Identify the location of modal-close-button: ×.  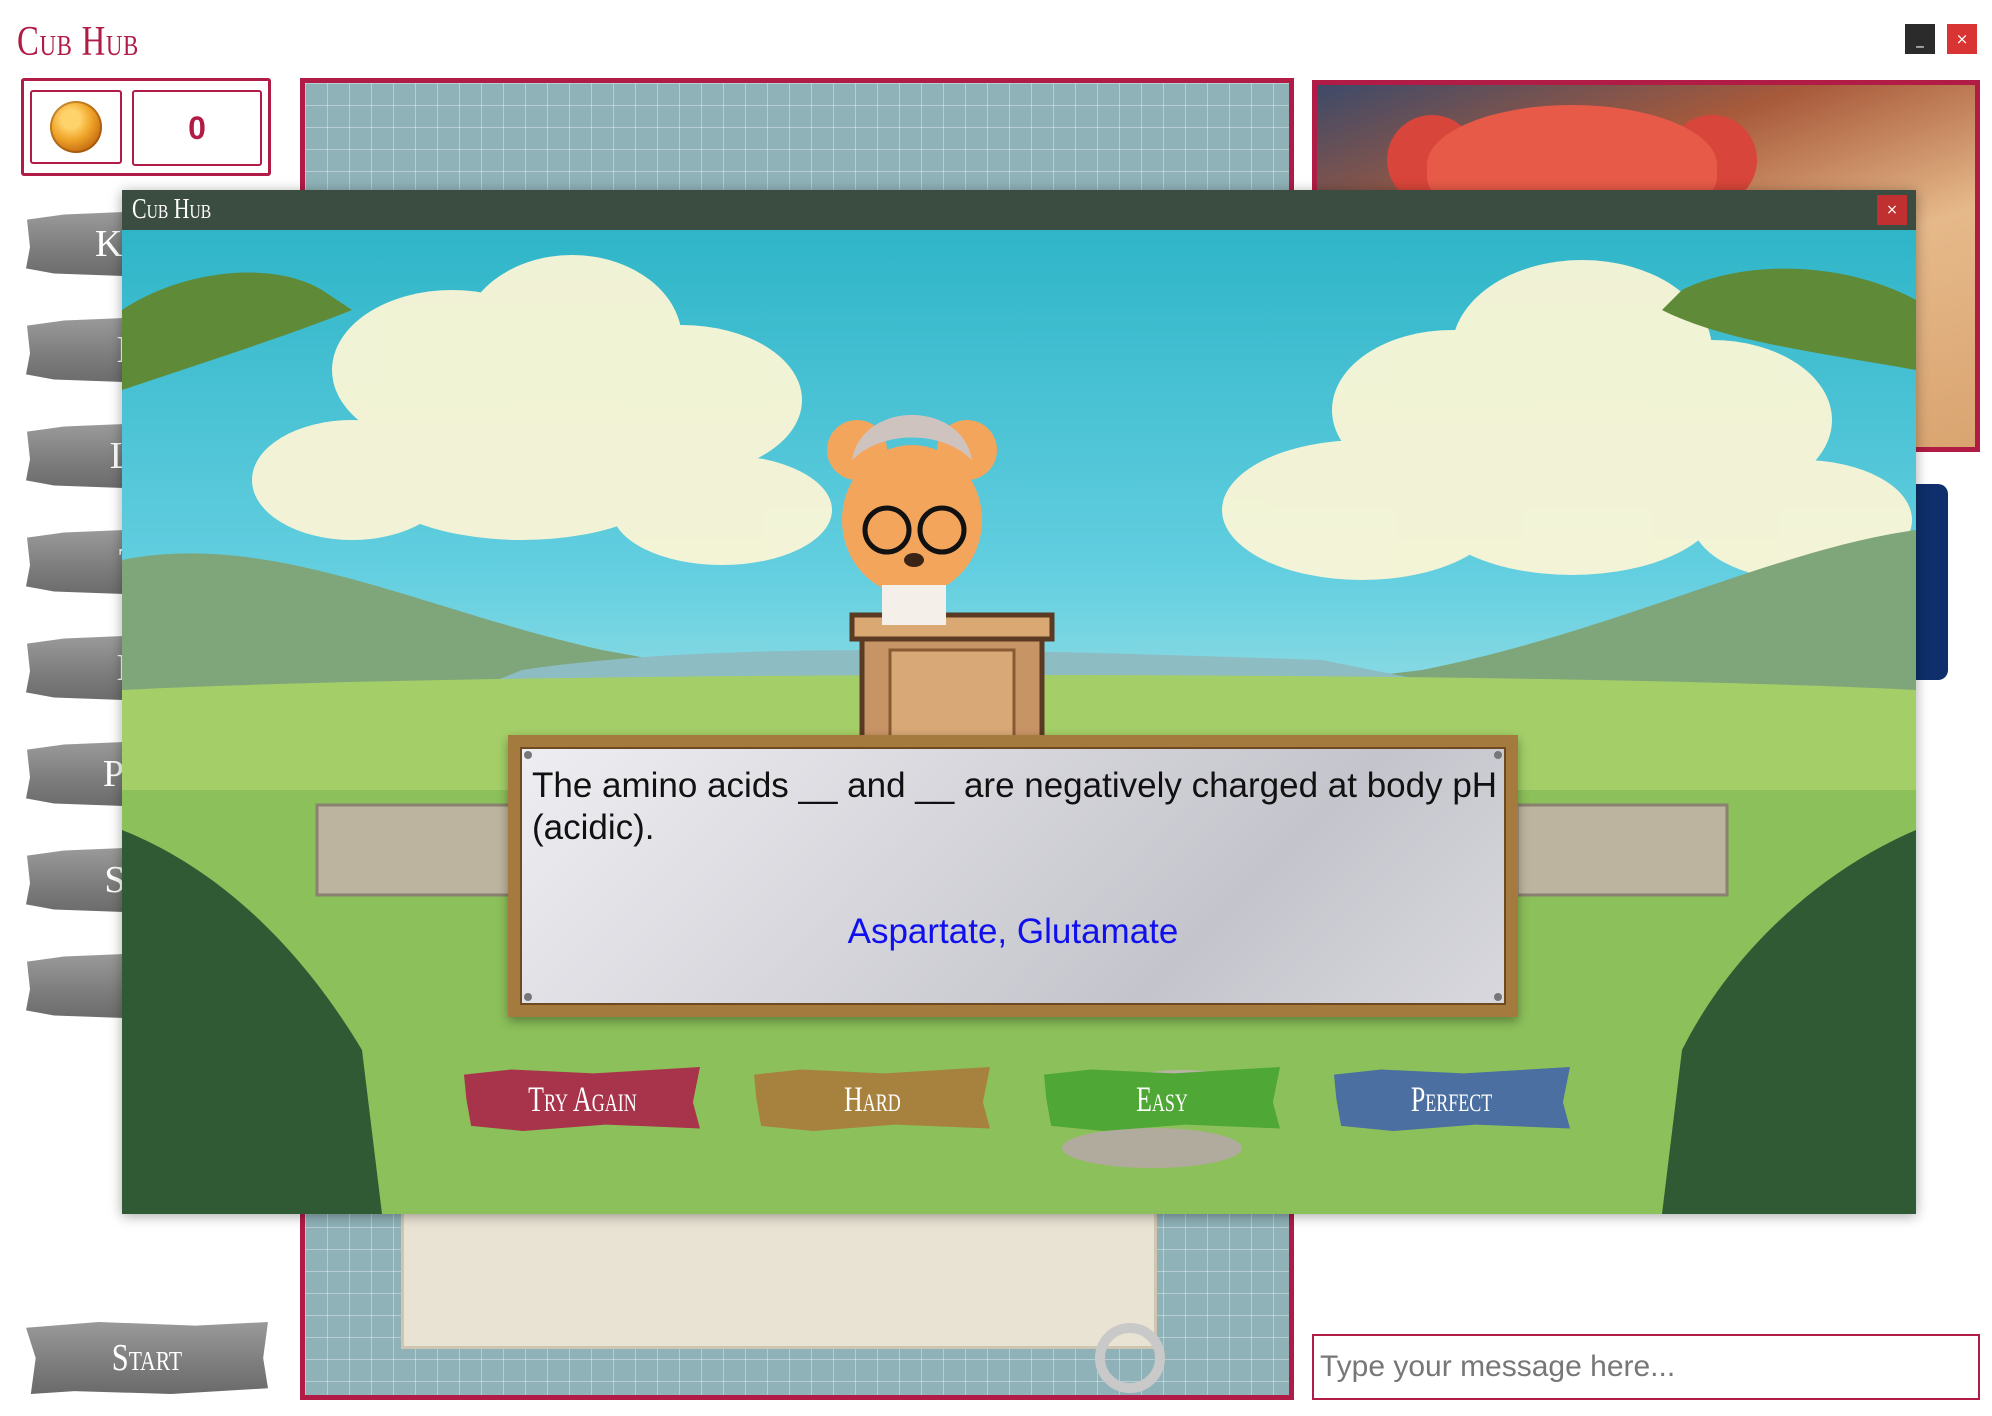
(1892, 210).